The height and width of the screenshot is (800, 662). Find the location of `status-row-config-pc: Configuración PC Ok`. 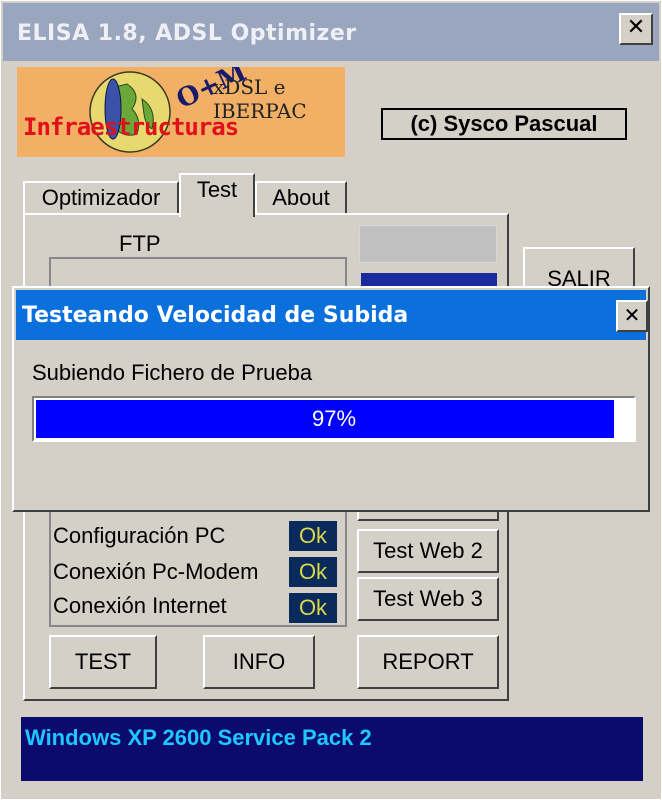

status-row-config-pc: Configuración PC Ok is located at coordinates (198, 537).